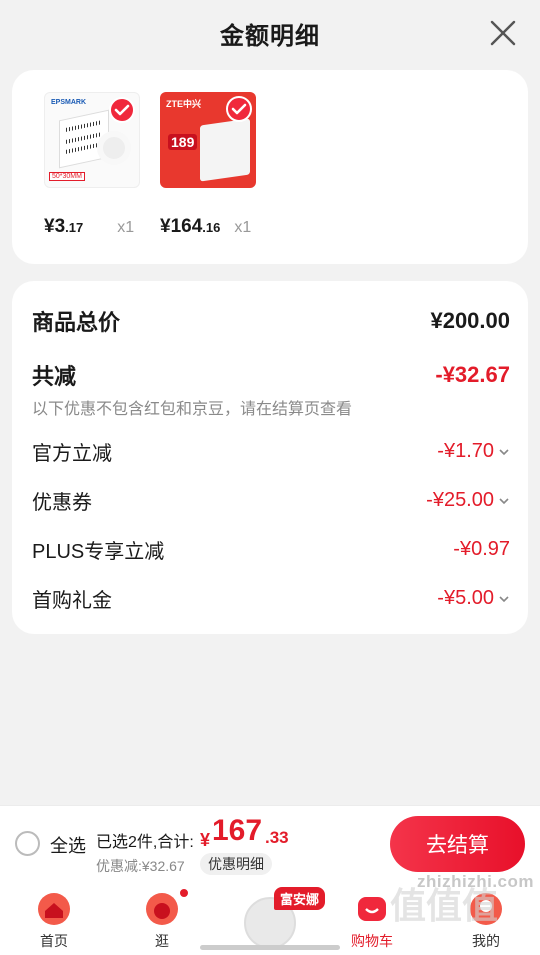  I want to click on product-brand: ZTE中兴, so click(183, 104).